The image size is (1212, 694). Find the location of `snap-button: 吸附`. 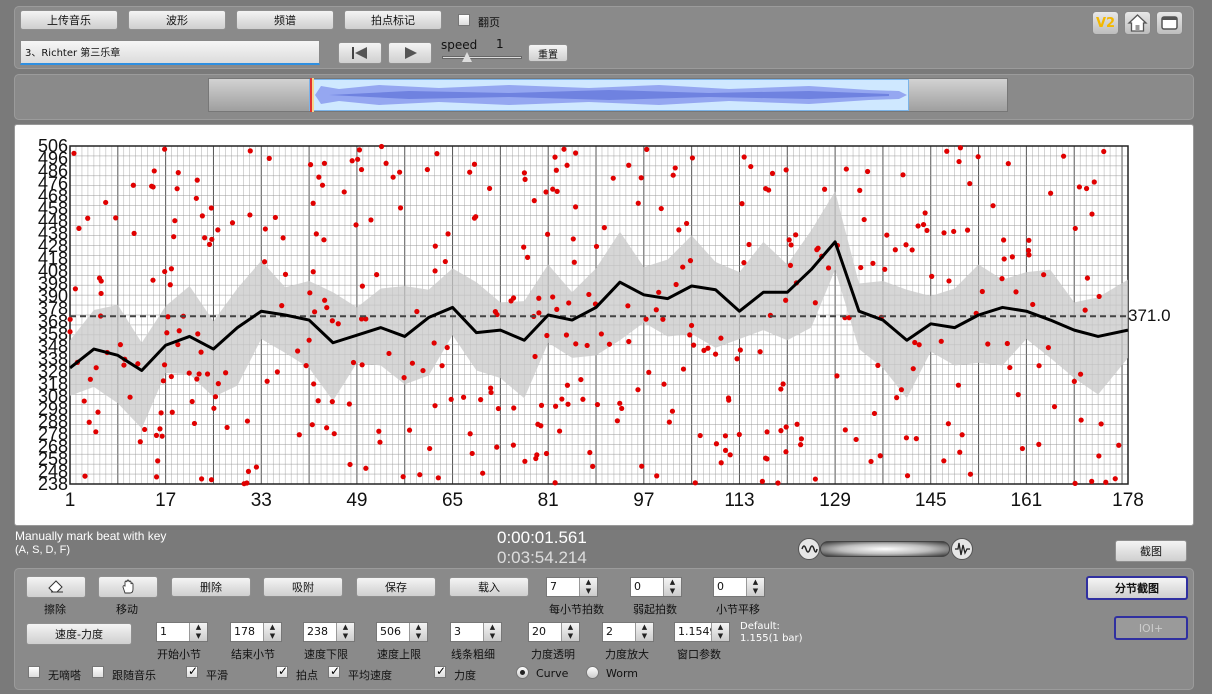

snap-button: 吸附 is located at coordinates (303, 587).